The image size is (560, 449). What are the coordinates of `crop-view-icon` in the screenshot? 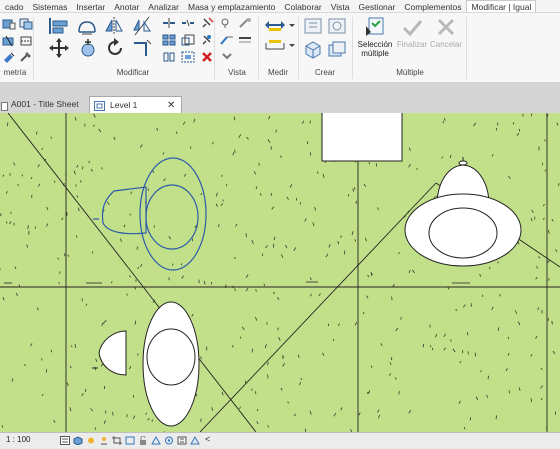 It's located at (117, 440).